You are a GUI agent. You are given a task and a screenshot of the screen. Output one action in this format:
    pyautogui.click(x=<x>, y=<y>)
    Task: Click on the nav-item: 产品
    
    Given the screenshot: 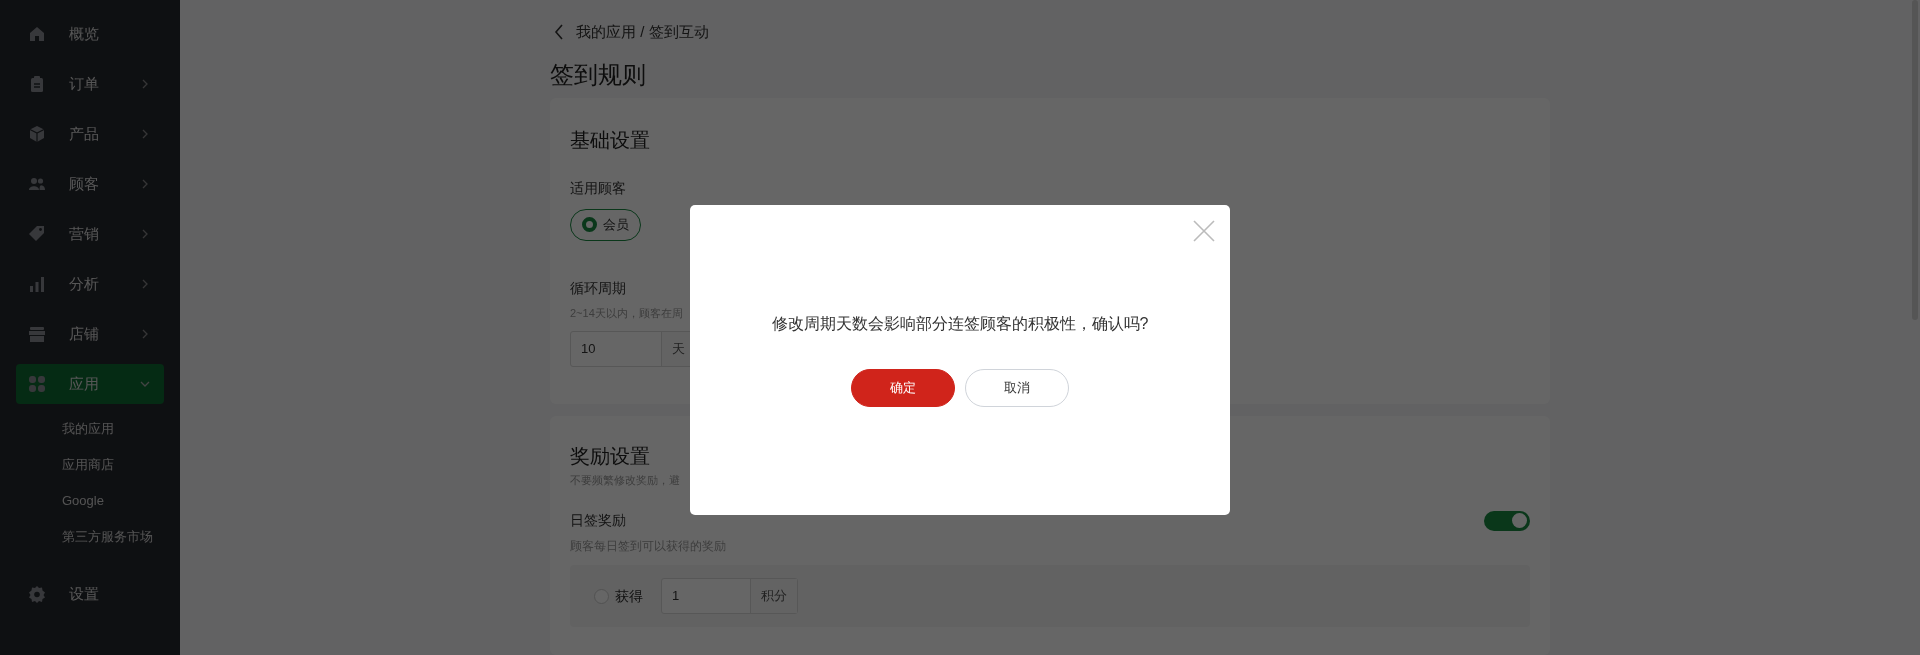 What is the action you would take?
    pyautogui.click(x=90, y=134)
    